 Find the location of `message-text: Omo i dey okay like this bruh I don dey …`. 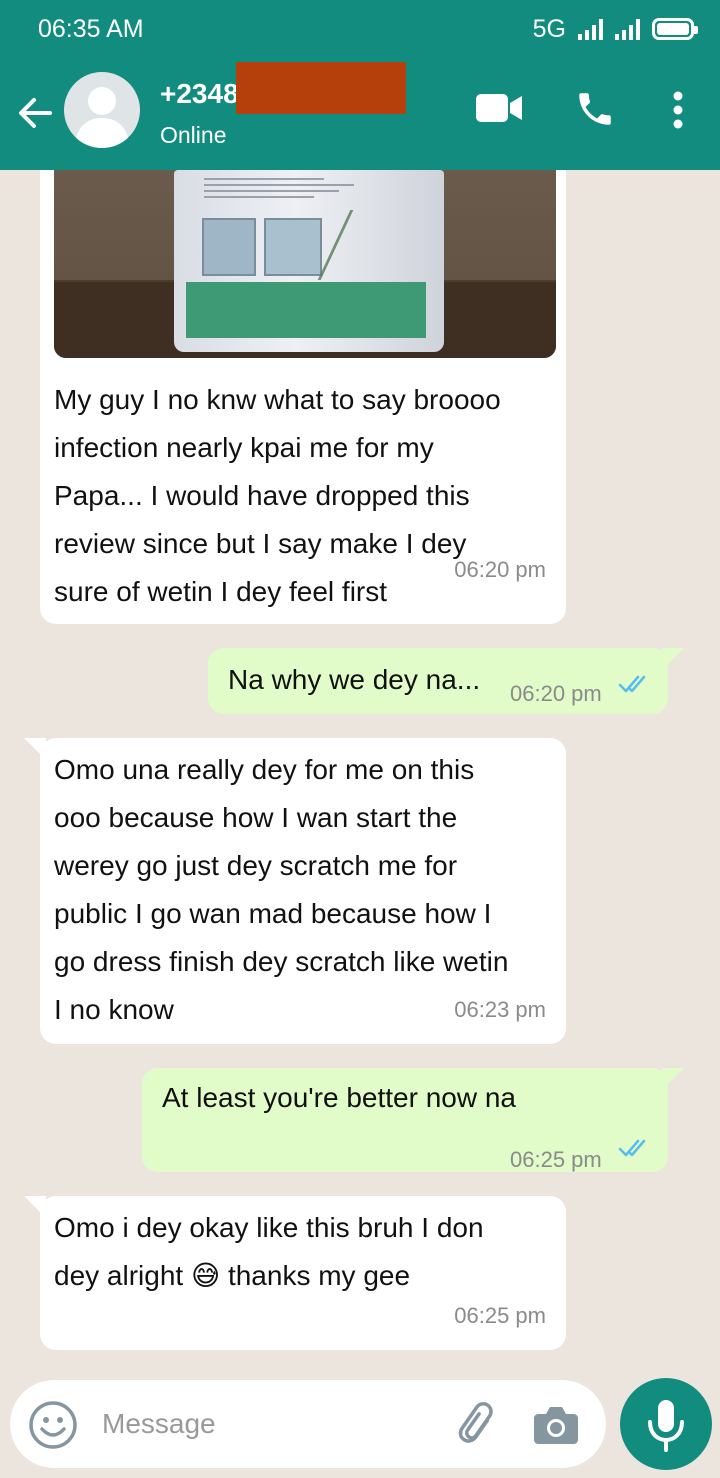

message-text: Omo i dey okay like this bruh I don dey … is located at coordinates (308, 1252).